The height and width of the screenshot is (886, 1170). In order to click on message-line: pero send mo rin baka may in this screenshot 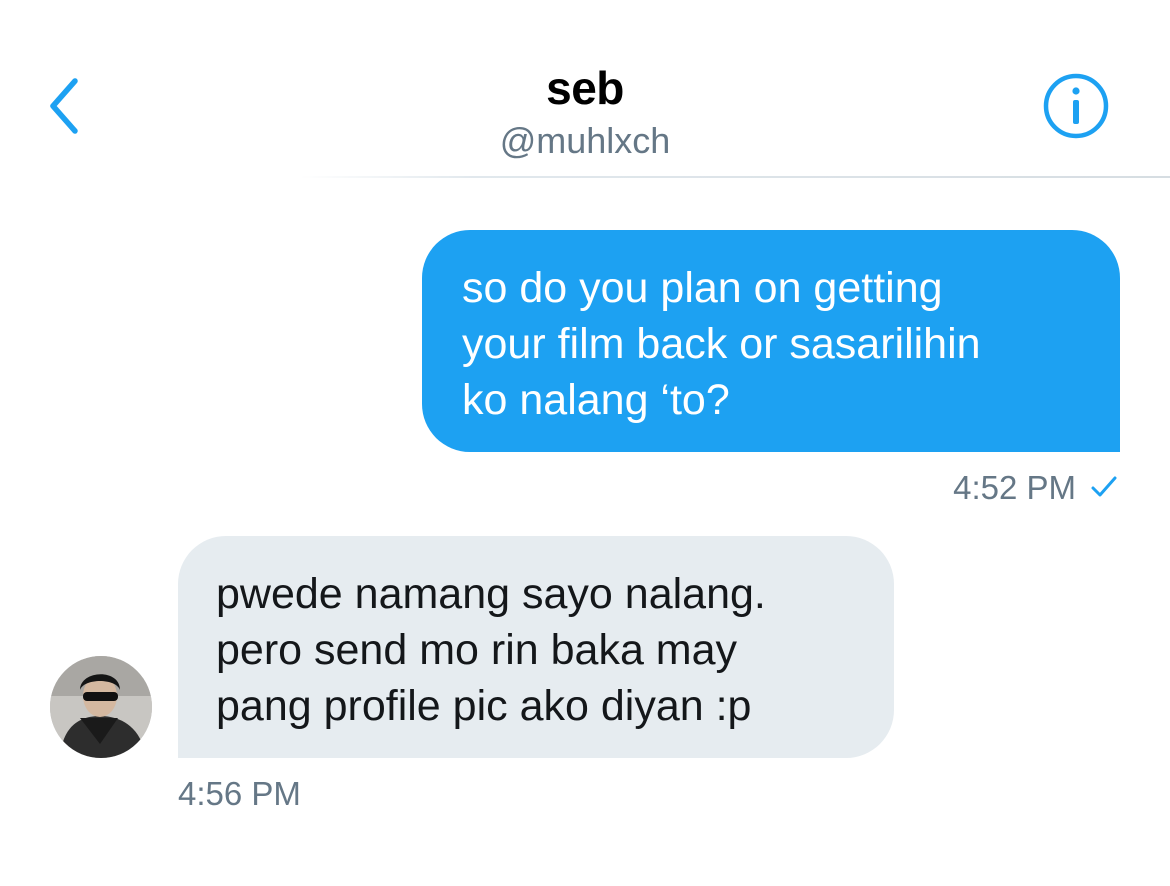, I will do `click(477, 650)`.